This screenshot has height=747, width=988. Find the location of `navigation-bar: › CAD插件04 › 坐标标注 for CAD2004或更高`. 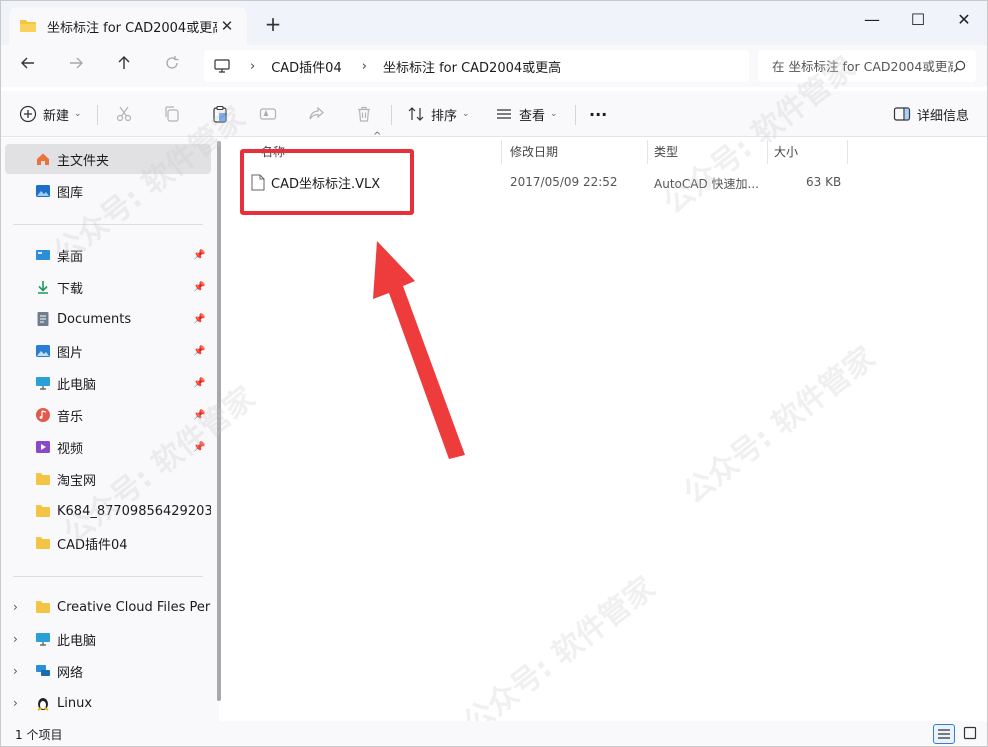

navigation-bar: › CAD插件04 › 坐标标注 for CAD2004或更高 is located at coordinates (494, 66).